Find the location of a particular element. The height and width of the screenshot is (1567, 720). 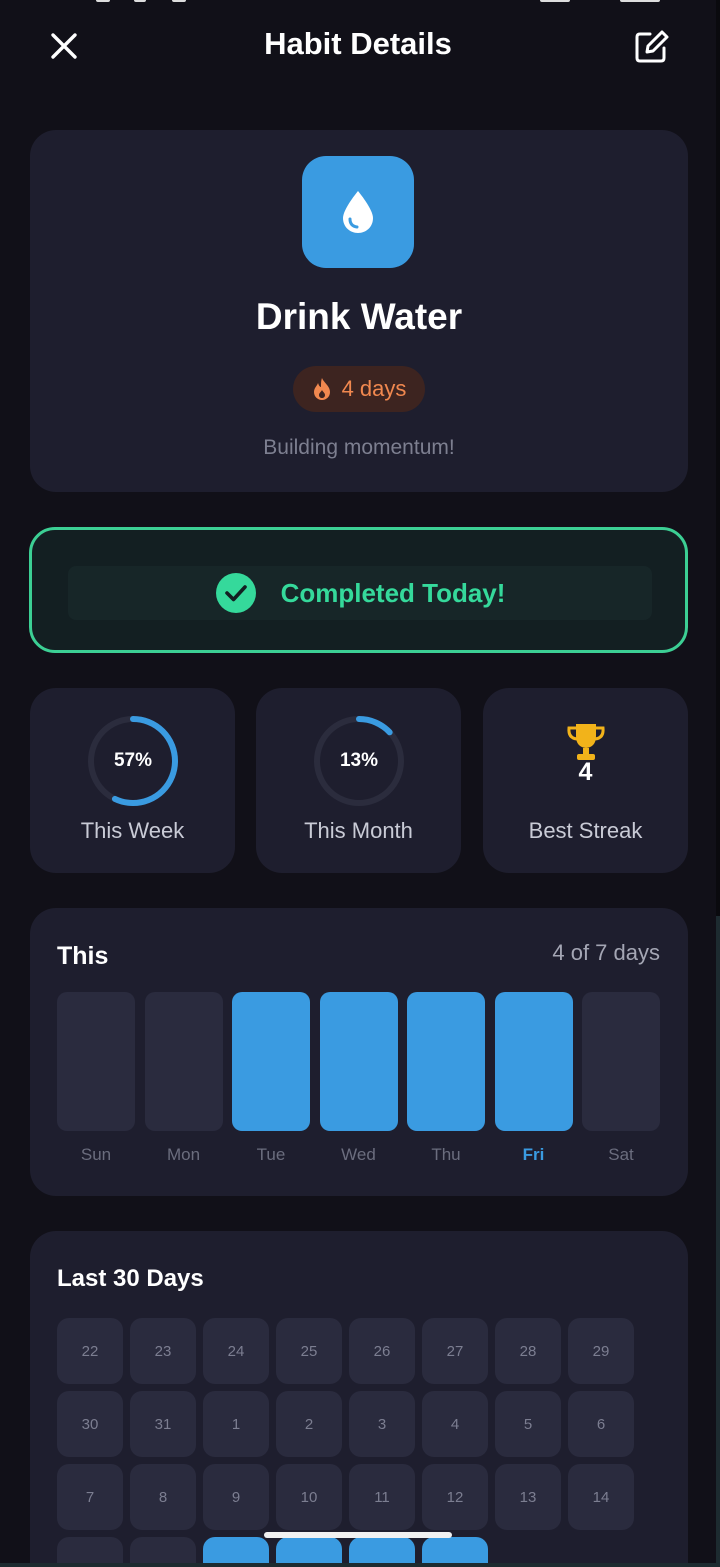

week-stat-label: This Week is located at coordinates (132, 830).